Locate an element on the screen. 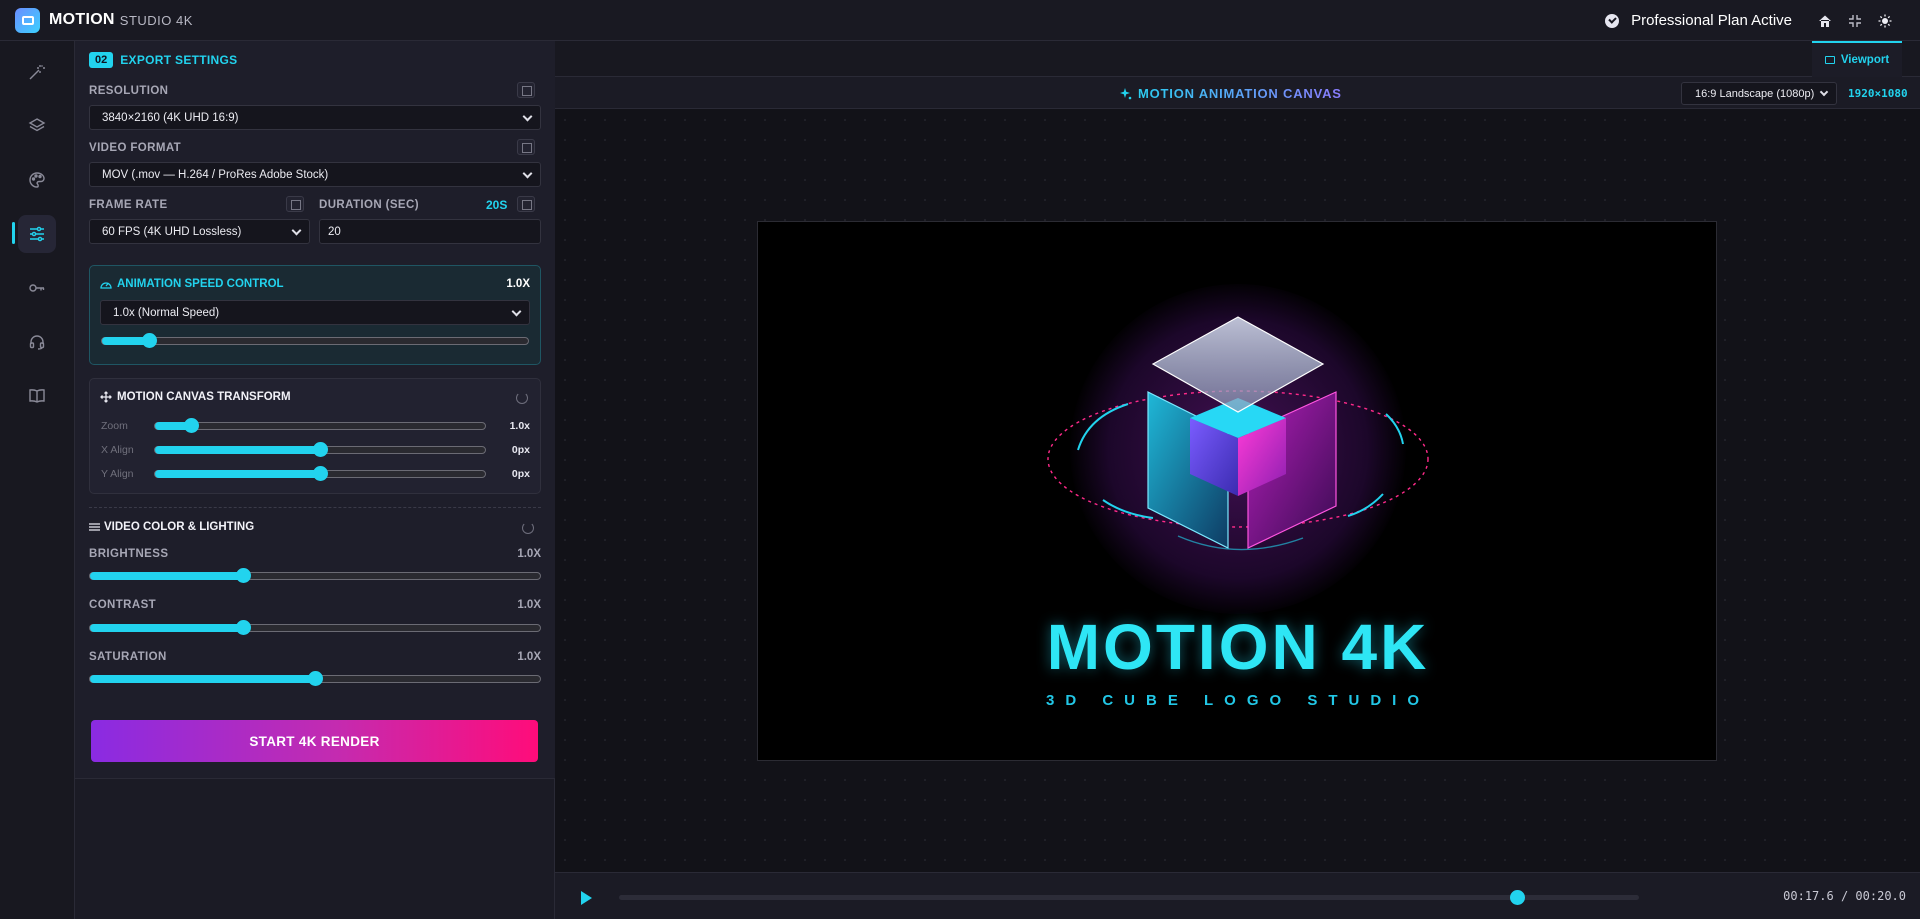 The width and height of the screenshot is (1920, 919). palette-icon is located at coordinates (37, 180).